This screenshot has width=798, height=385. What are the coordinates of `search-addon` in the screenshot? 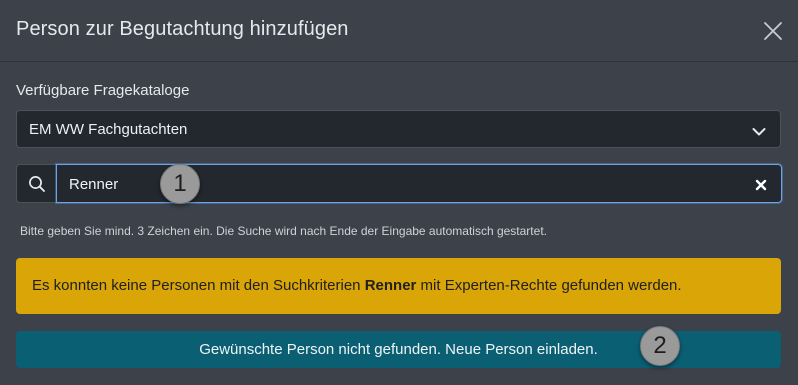 It's located at (36, 183).